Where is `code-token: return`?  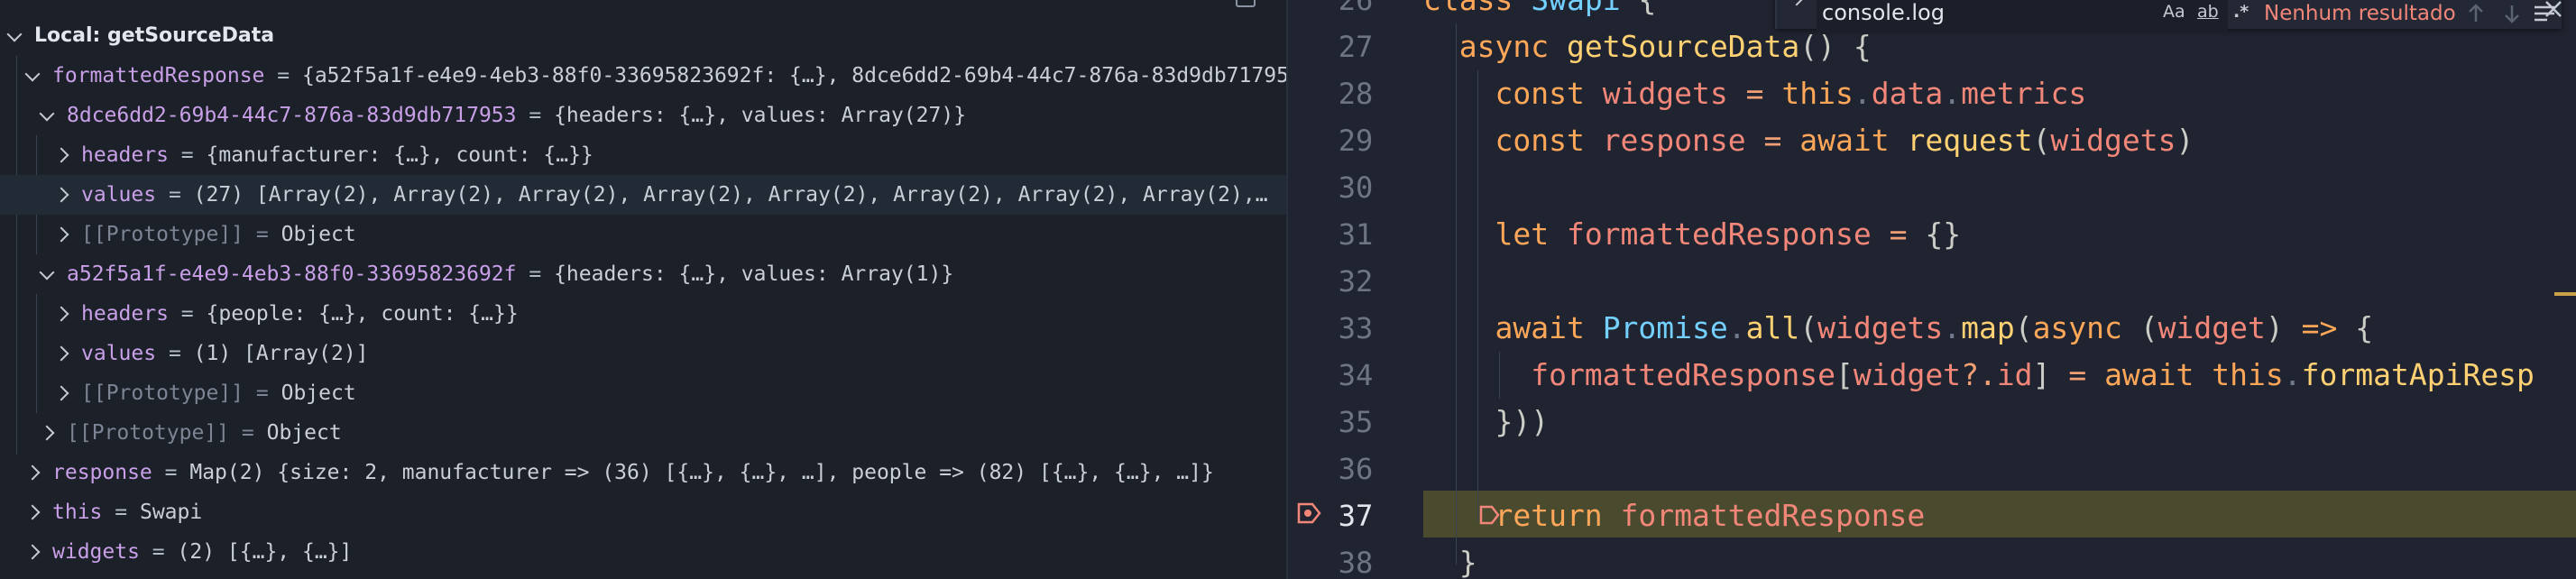
code-token: return is located at coordinates (1522, 515).